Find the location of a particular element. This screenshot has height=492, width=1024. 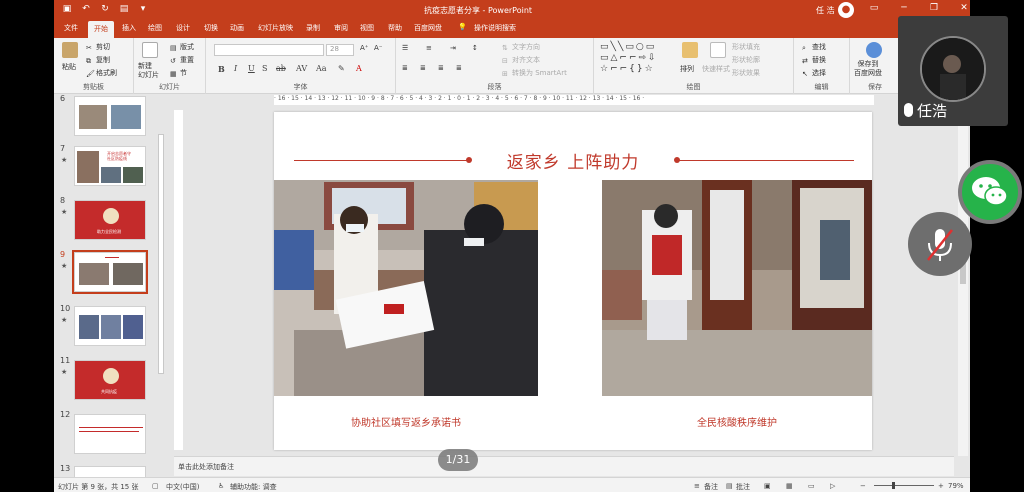

highlight-icon: ✎ is located at coordinates (341, 68).